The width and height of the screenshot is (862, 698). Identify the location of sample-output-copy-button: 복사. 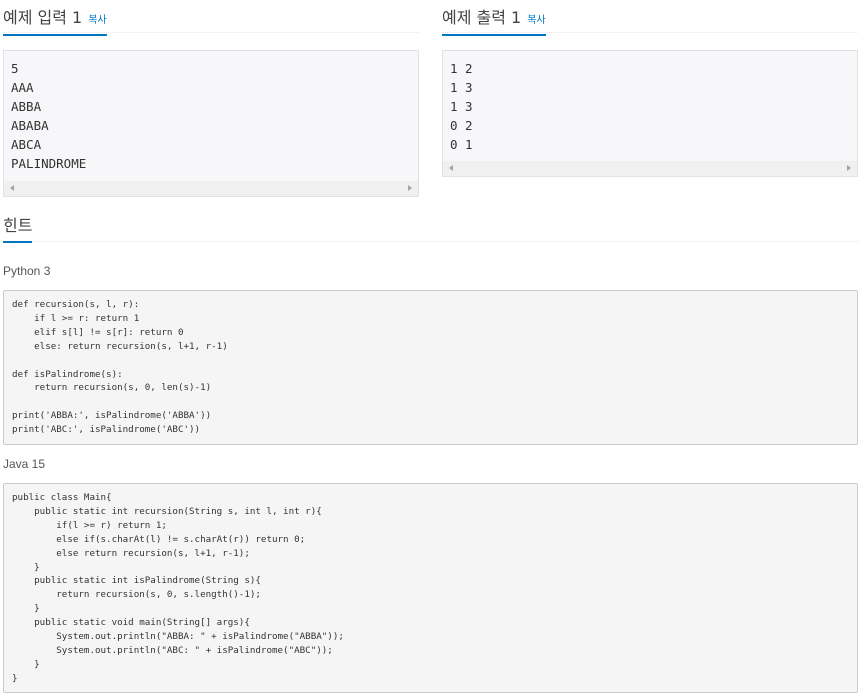
(536, 18).